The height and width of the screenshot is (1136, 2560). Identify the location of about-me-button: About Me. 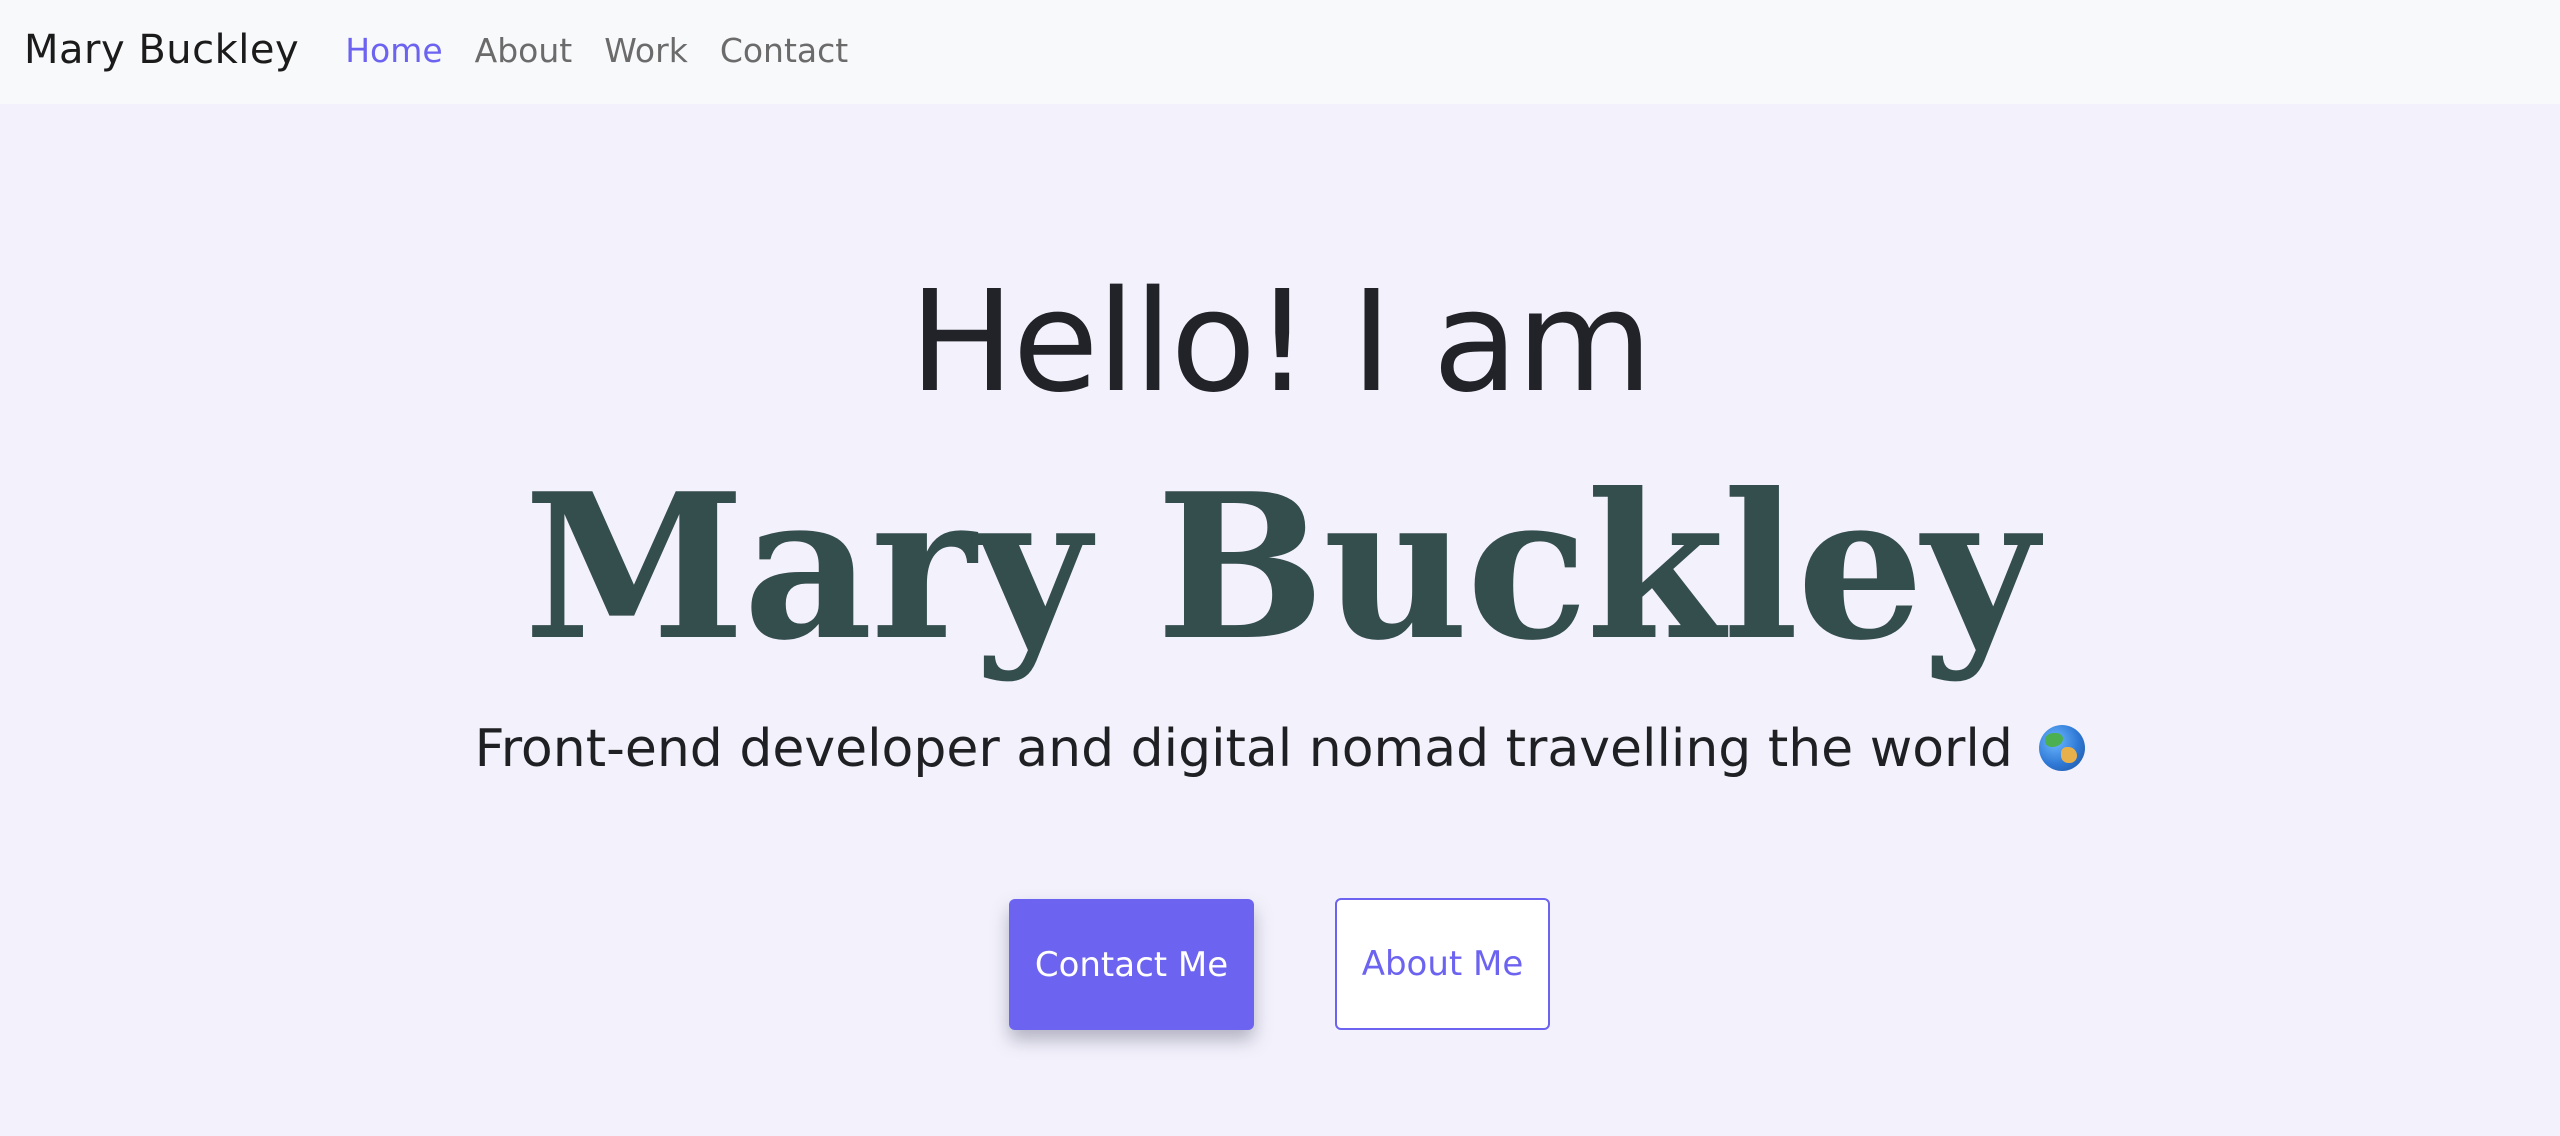
(1442, 964).